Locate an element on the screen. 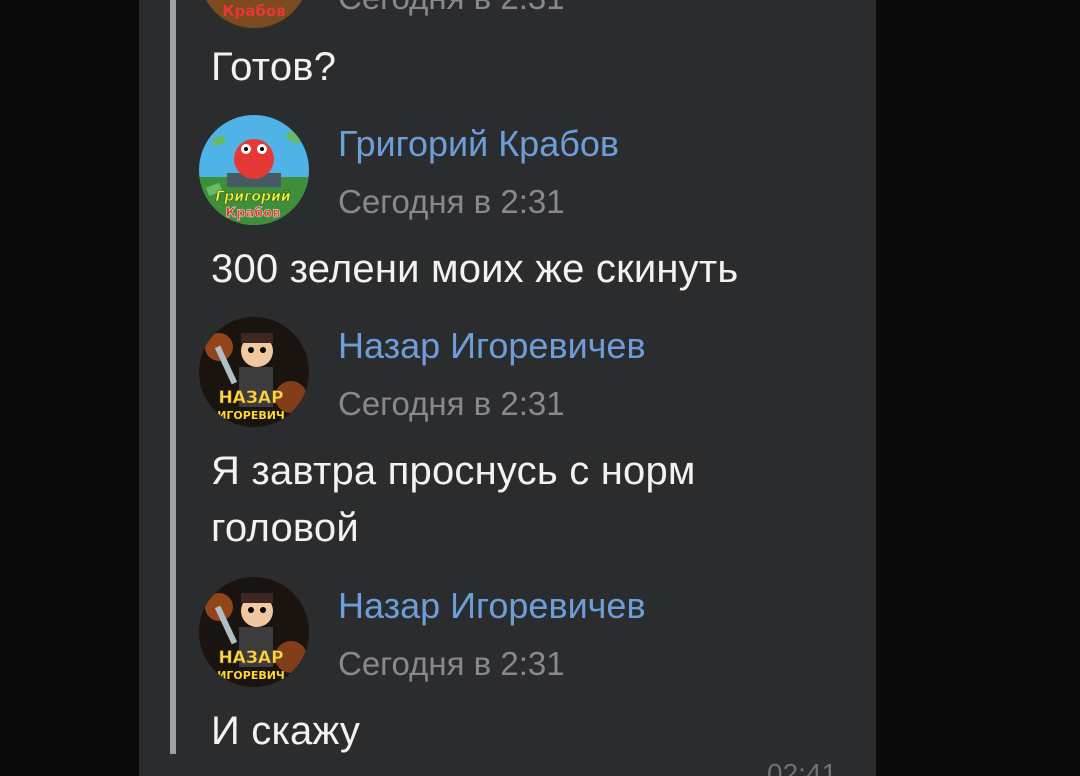 The image size is (1080, 776). author-name-link: Григорий Крабов is located at coordinates (478, 144).